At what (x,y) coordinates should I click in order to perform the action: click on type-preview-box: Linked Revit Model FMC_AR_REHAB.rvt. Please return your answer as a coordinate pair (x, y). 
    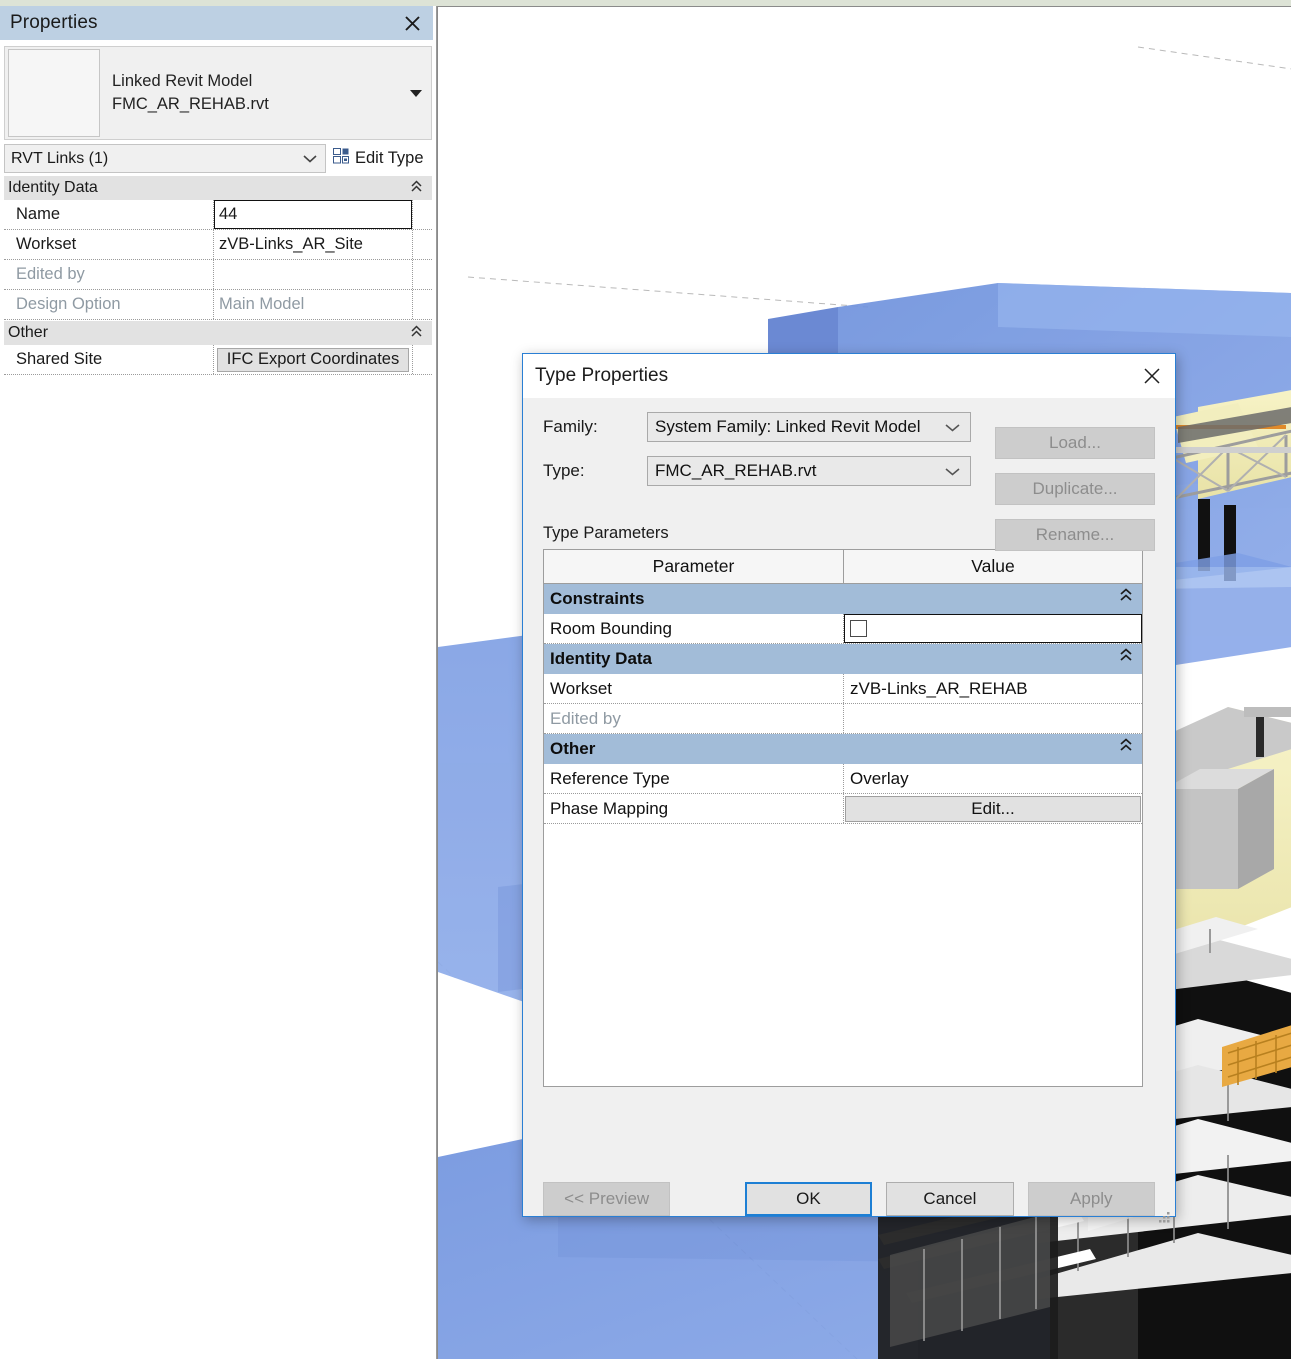
    Looking at the image, I should click on (218, 93).